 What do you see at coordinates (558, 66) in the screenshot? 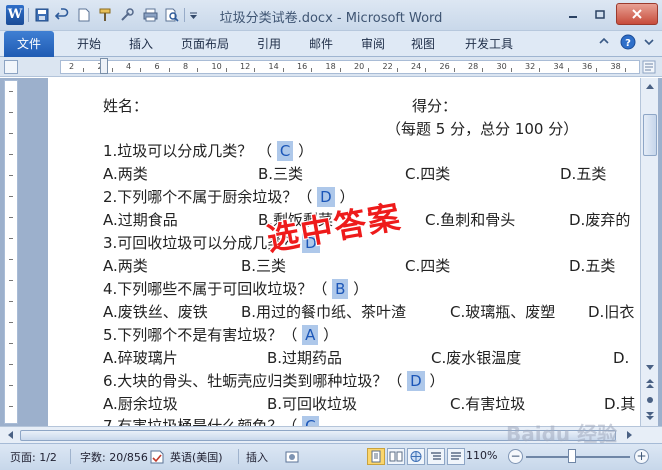
I see `ruler-number: 34` at bounding box center [558, 66].